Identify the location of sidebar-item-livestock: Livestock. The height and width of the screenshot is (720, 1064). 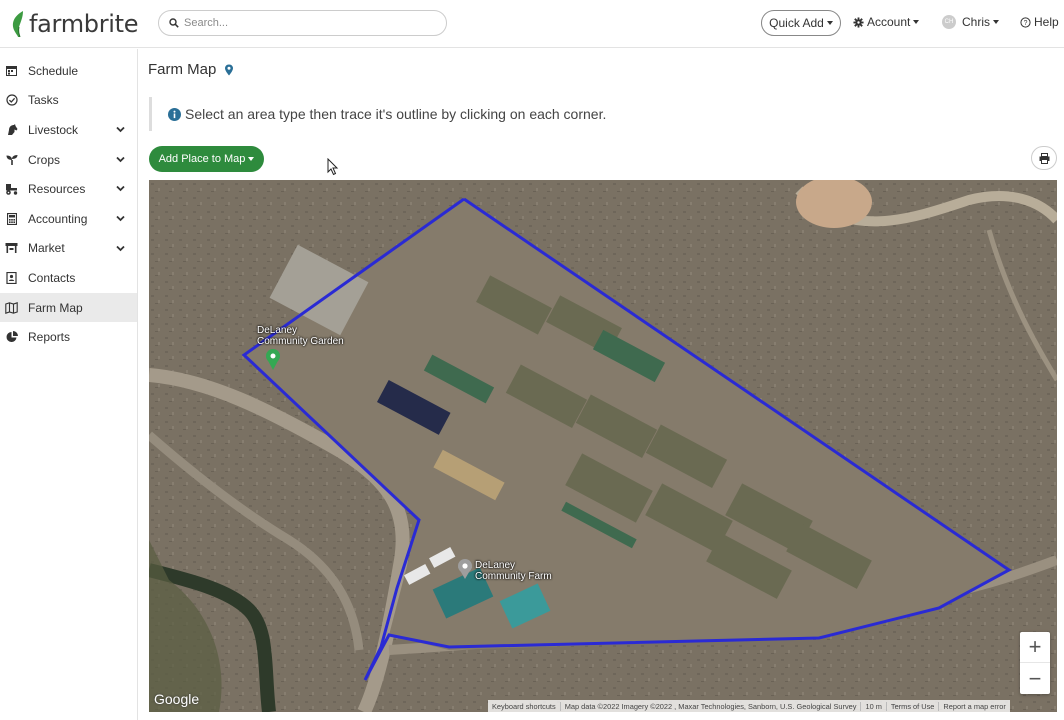
(68, 130).